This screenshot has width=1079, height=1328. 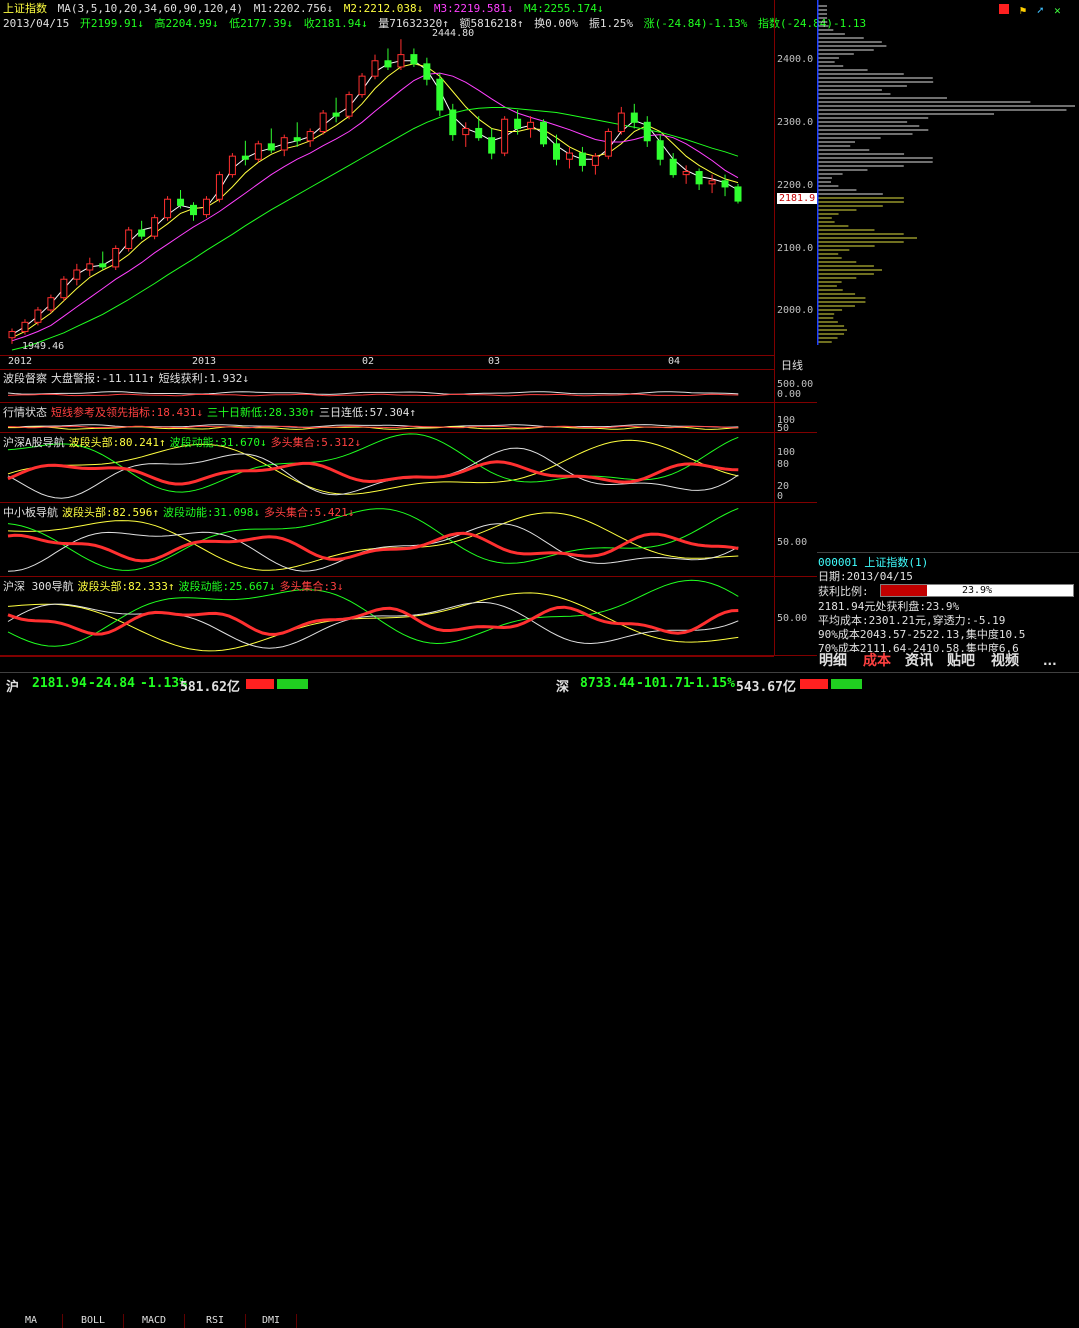 I want to click on ma-line-m4, so click(x=375, y=229).